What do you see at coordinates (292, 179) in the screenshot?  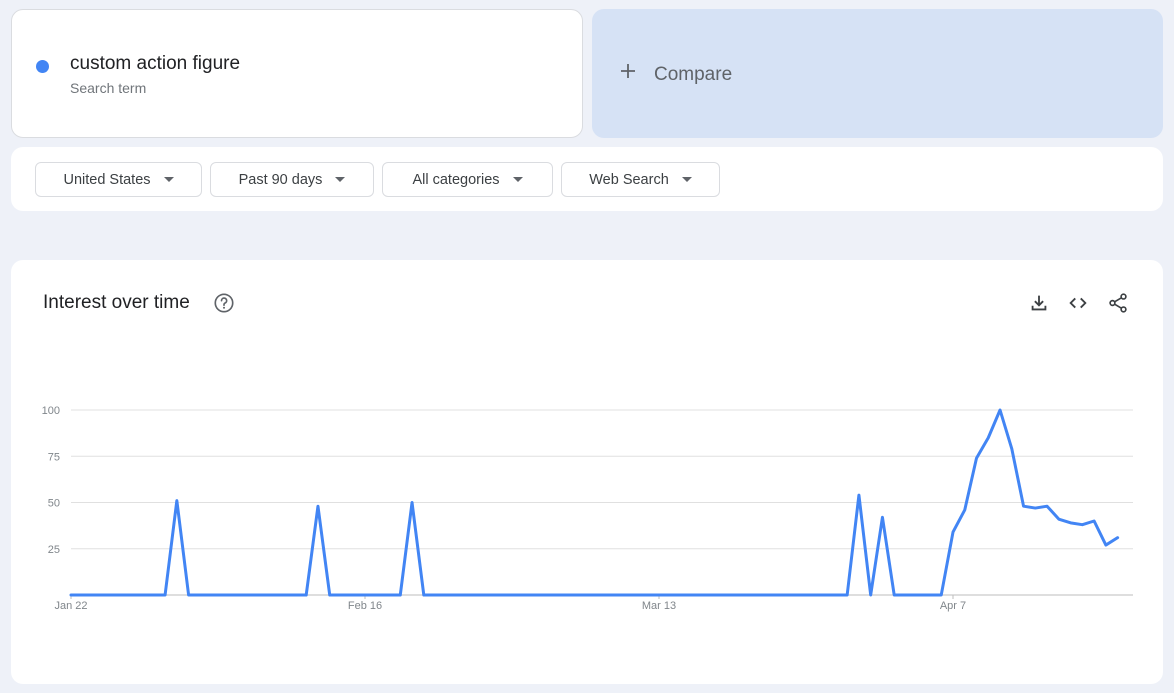 I see `filter-time-range: Past 90 days` at bounding box center [292, 179].